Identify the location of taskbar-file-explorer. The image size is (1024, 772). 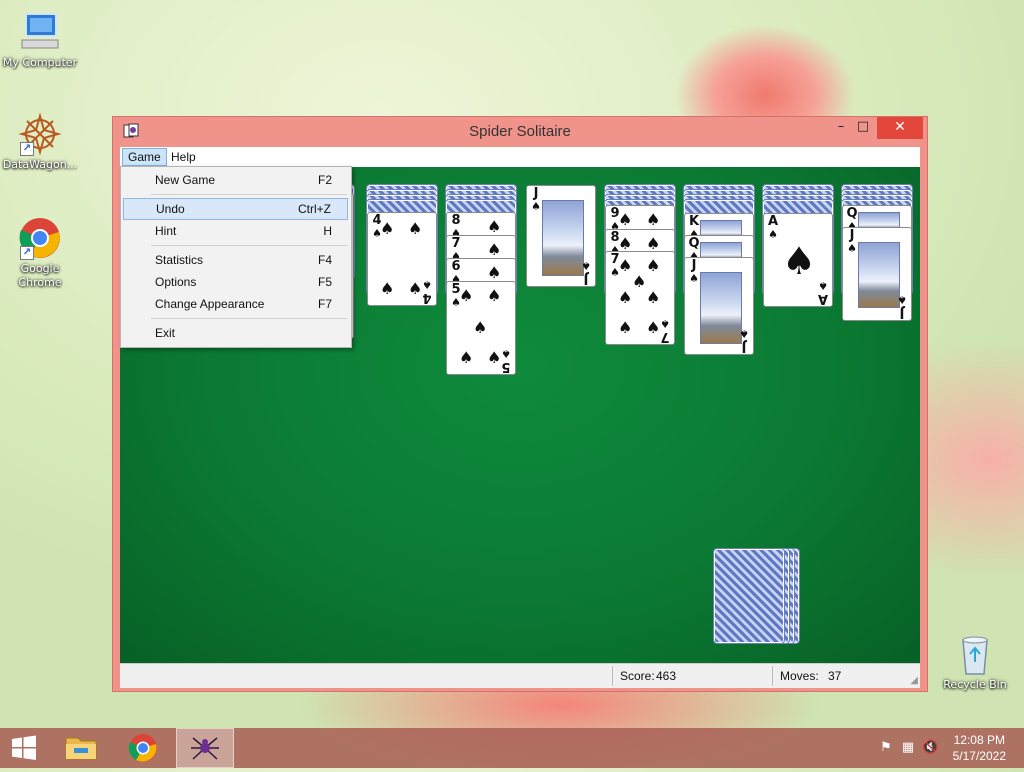
(81, 748).